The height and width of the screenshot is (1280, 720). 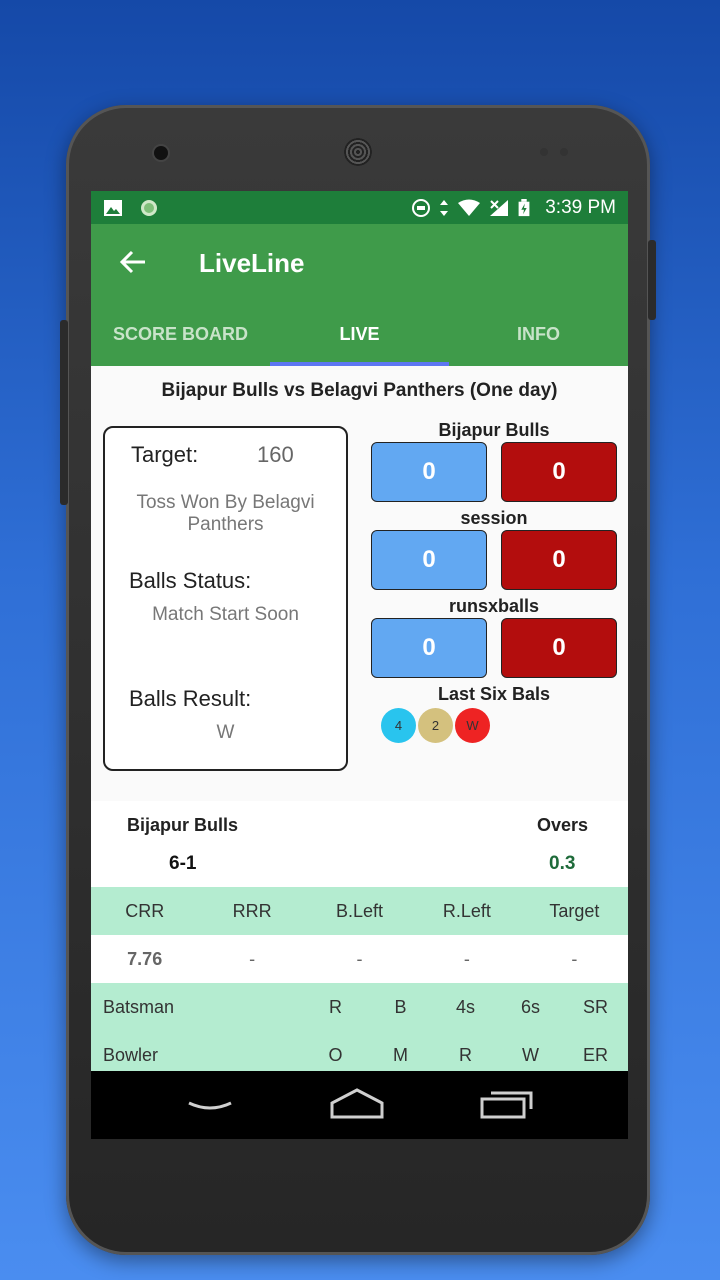 I want to click on bowler-col-maidens: M, so click(x=400, y=1054).